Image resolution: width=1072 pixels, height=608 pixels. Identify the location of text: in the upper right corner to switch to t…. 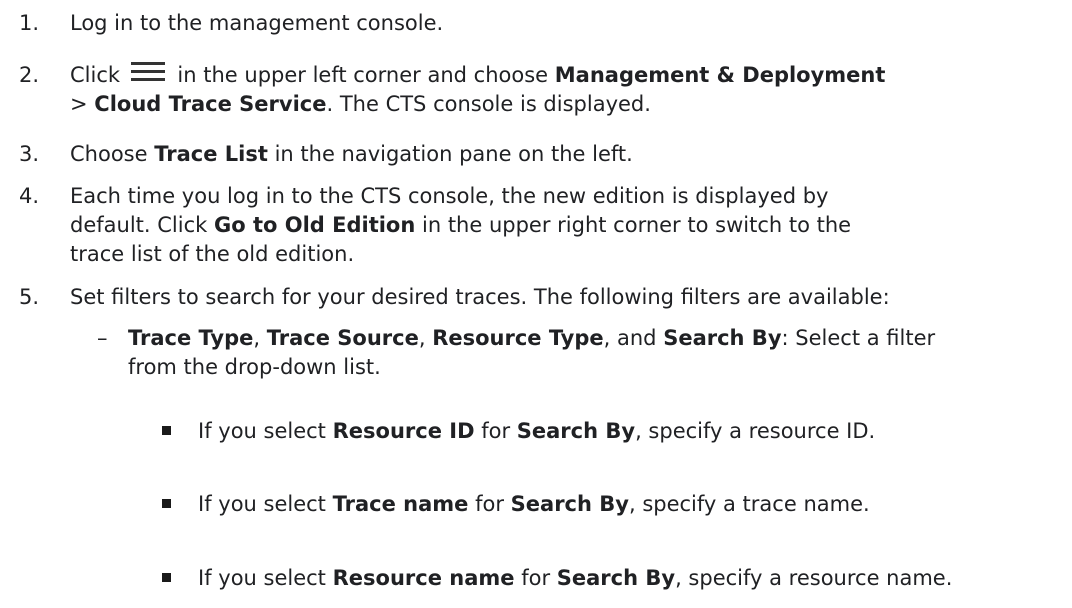
(637, 225).